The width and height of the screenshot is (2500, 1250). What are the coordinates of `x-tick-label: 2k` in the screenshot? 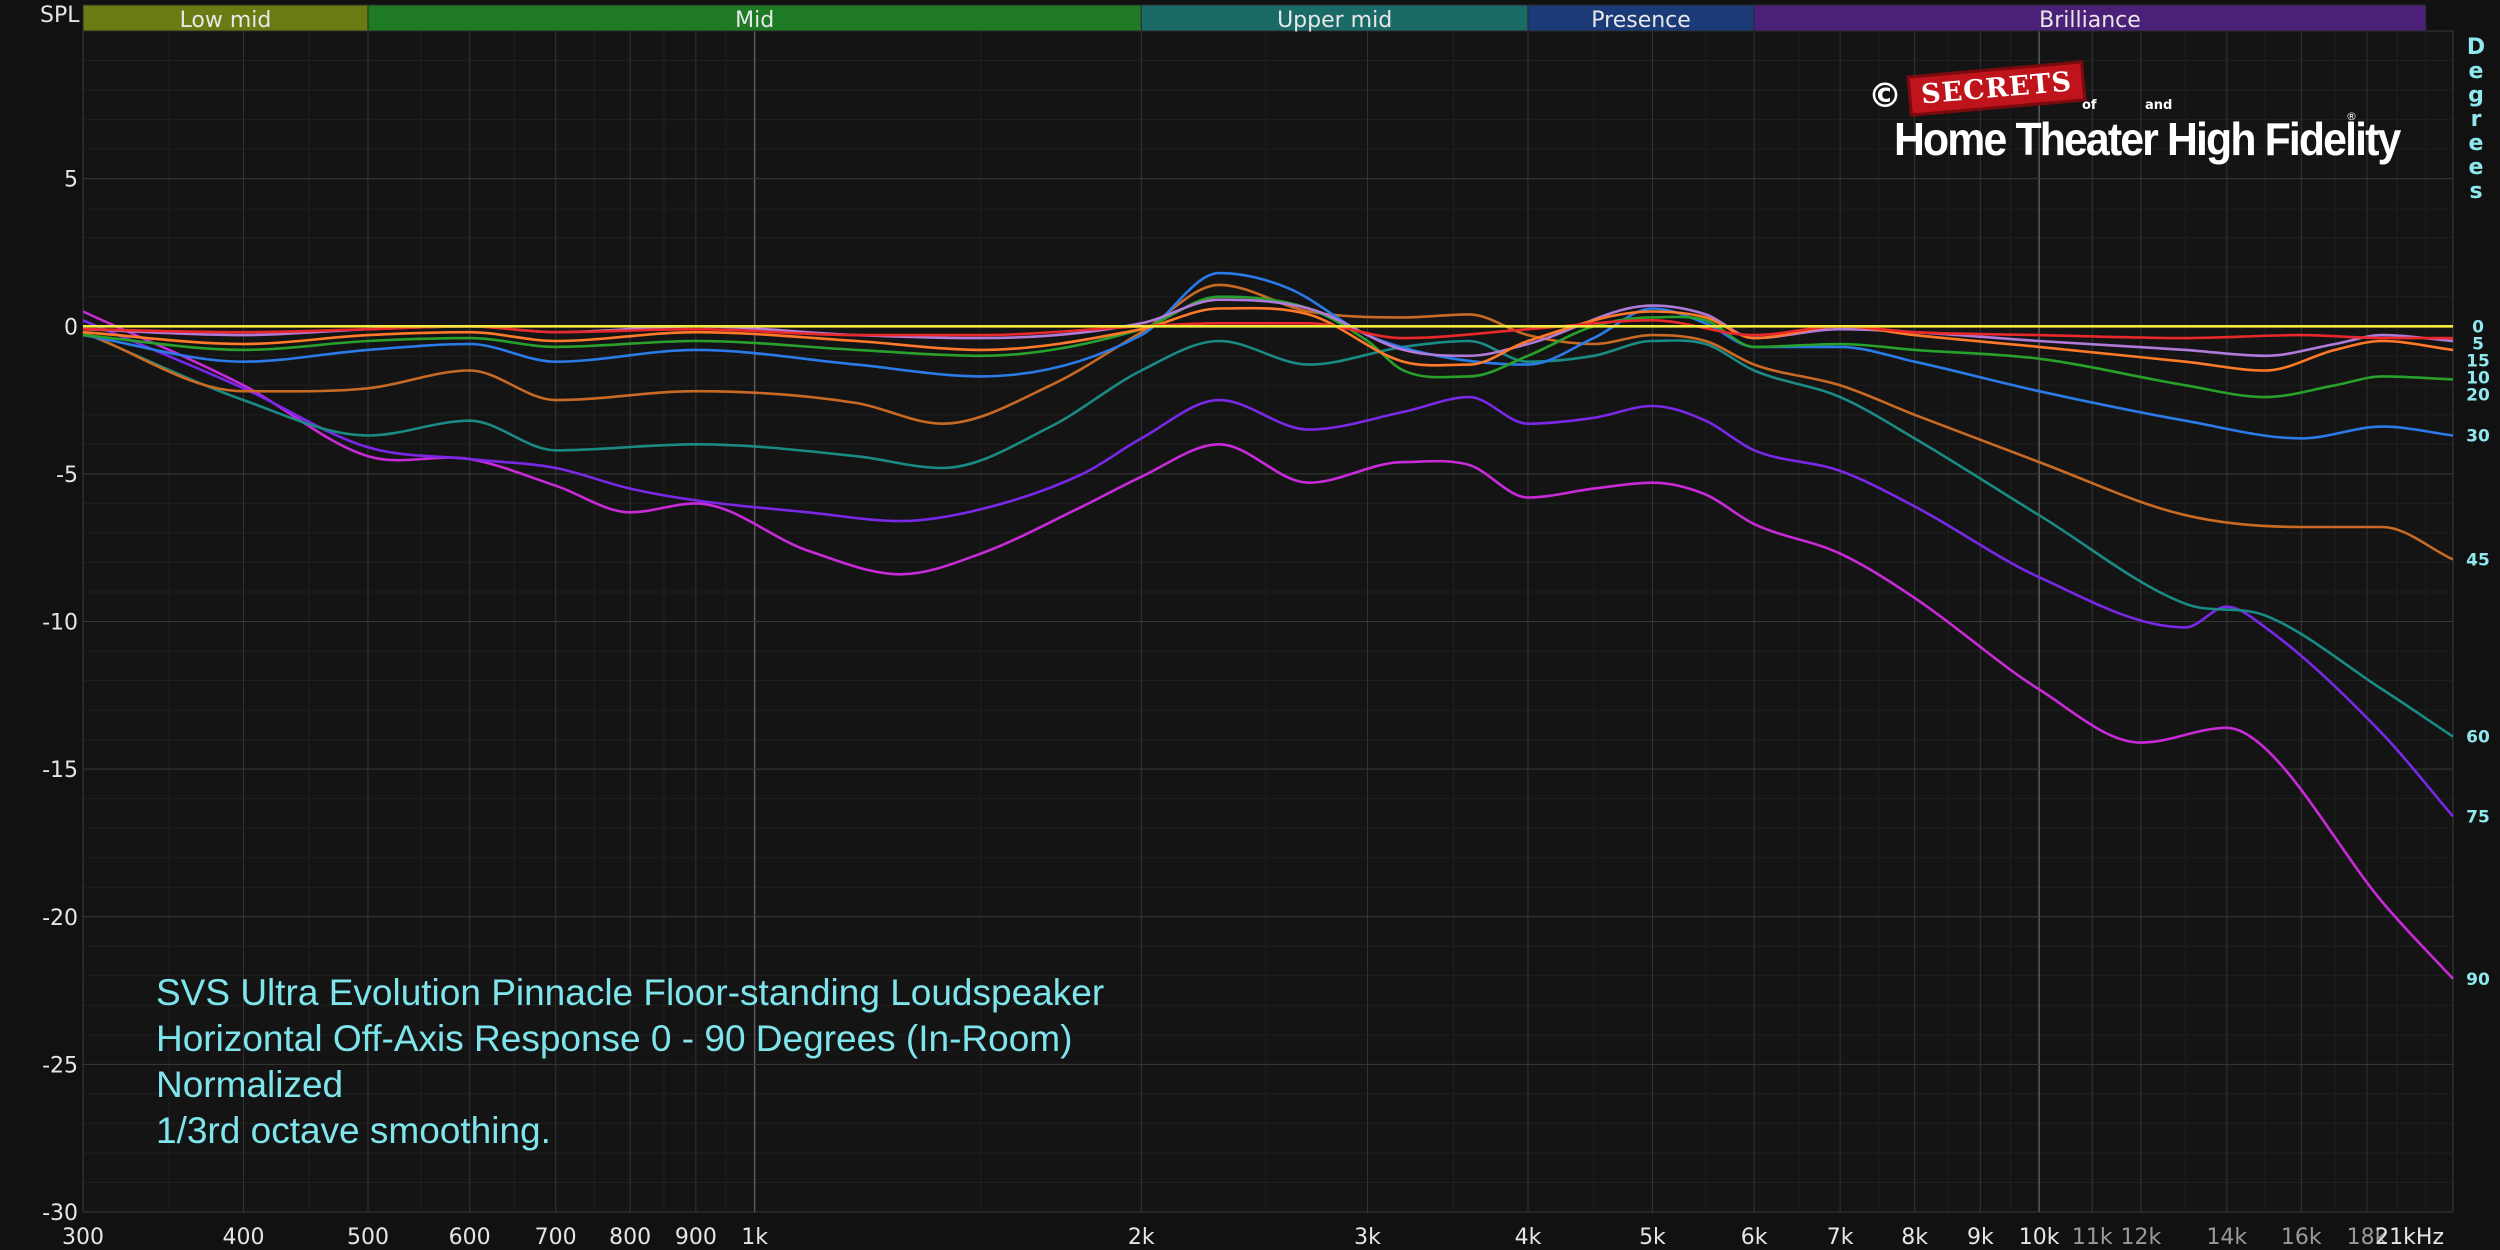 It's located at (1141, 1237).